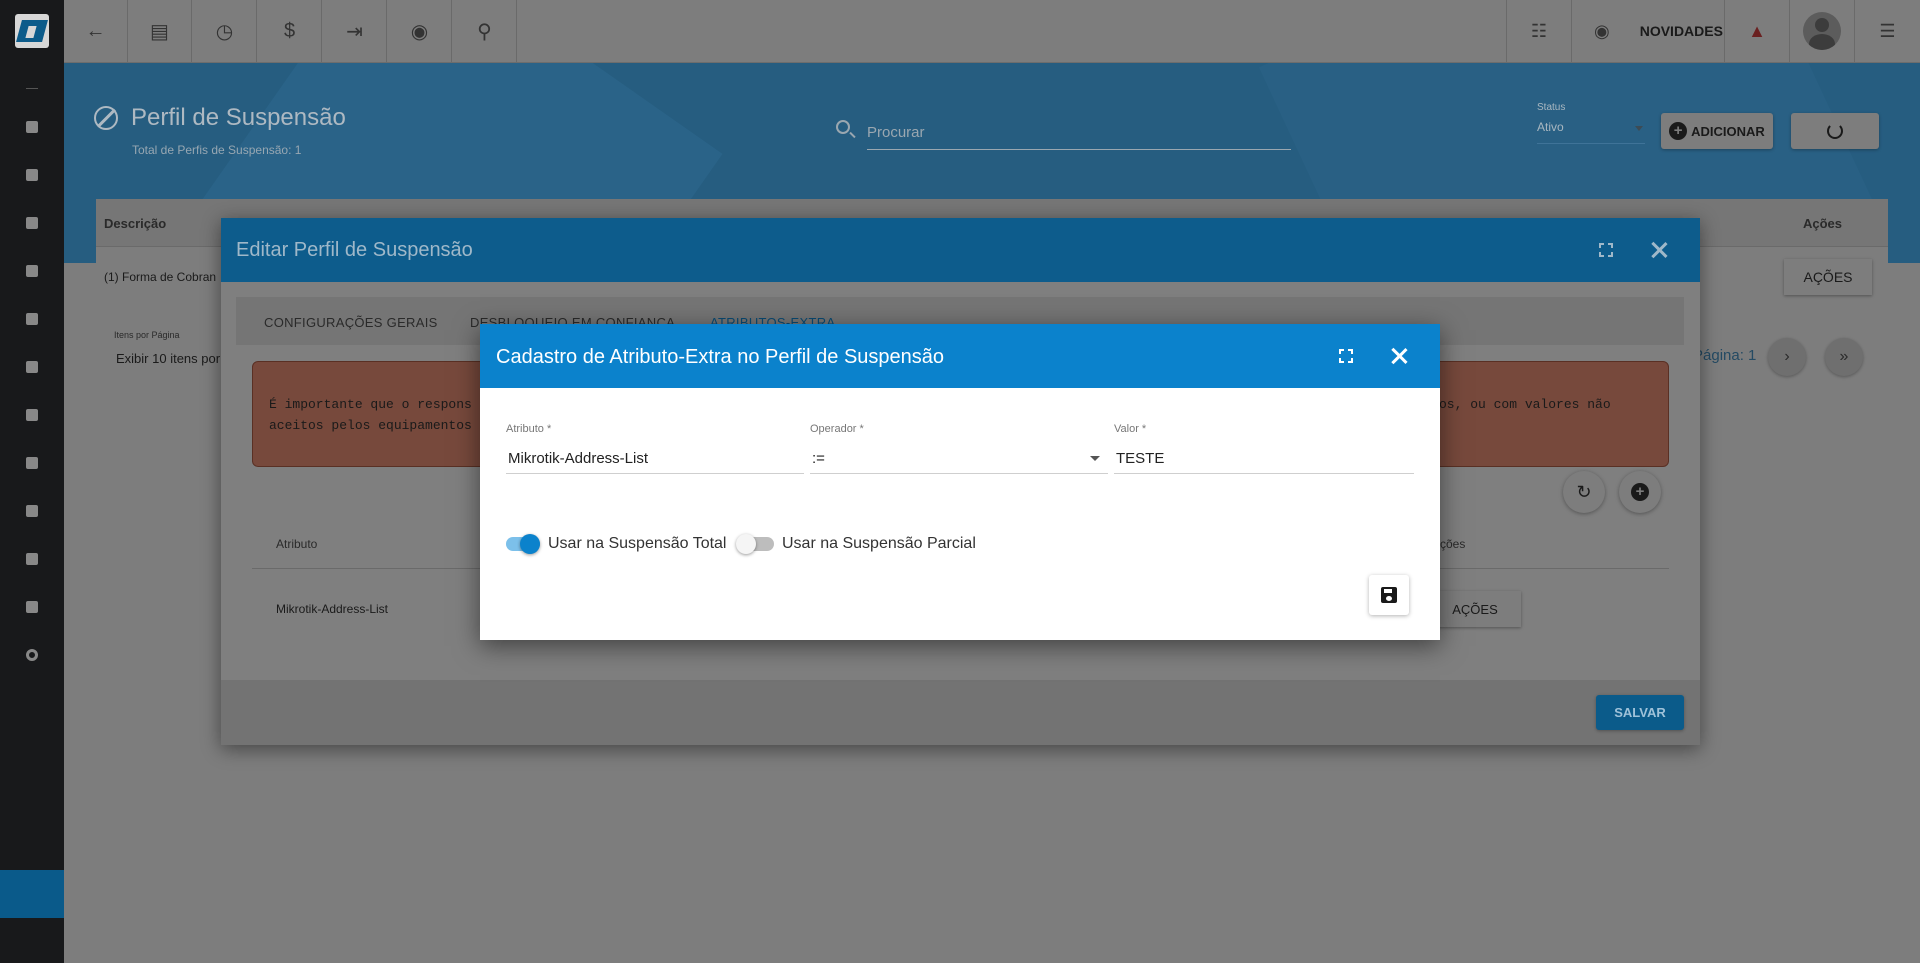  What do you see at coordinates (837, 429) in the screenshot?
I see `operador-label: Operador *` at bounding box center [837, 429].